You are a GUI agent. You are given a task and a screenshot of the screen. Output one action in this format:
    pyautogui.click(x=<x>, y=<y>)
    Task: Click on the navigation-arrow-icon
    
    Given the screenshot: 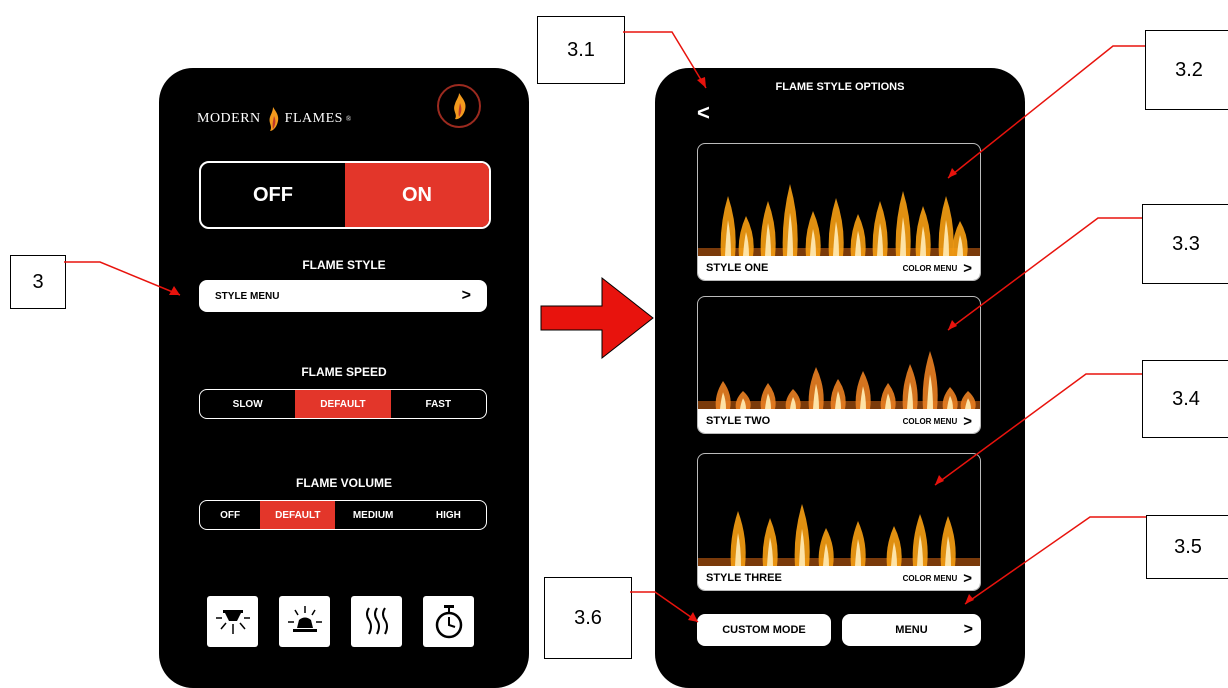 What is the action you would take?
    pyautogui.click(x=597, y=318)
    